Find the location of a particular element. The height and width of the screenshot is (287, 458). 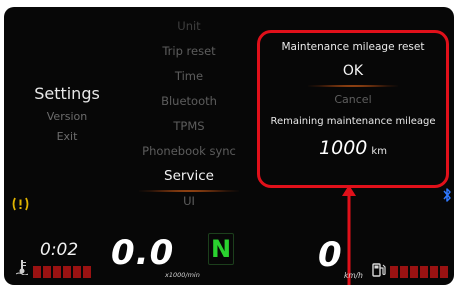

fuel-bar-gauge is located at coordinates (419, 272).